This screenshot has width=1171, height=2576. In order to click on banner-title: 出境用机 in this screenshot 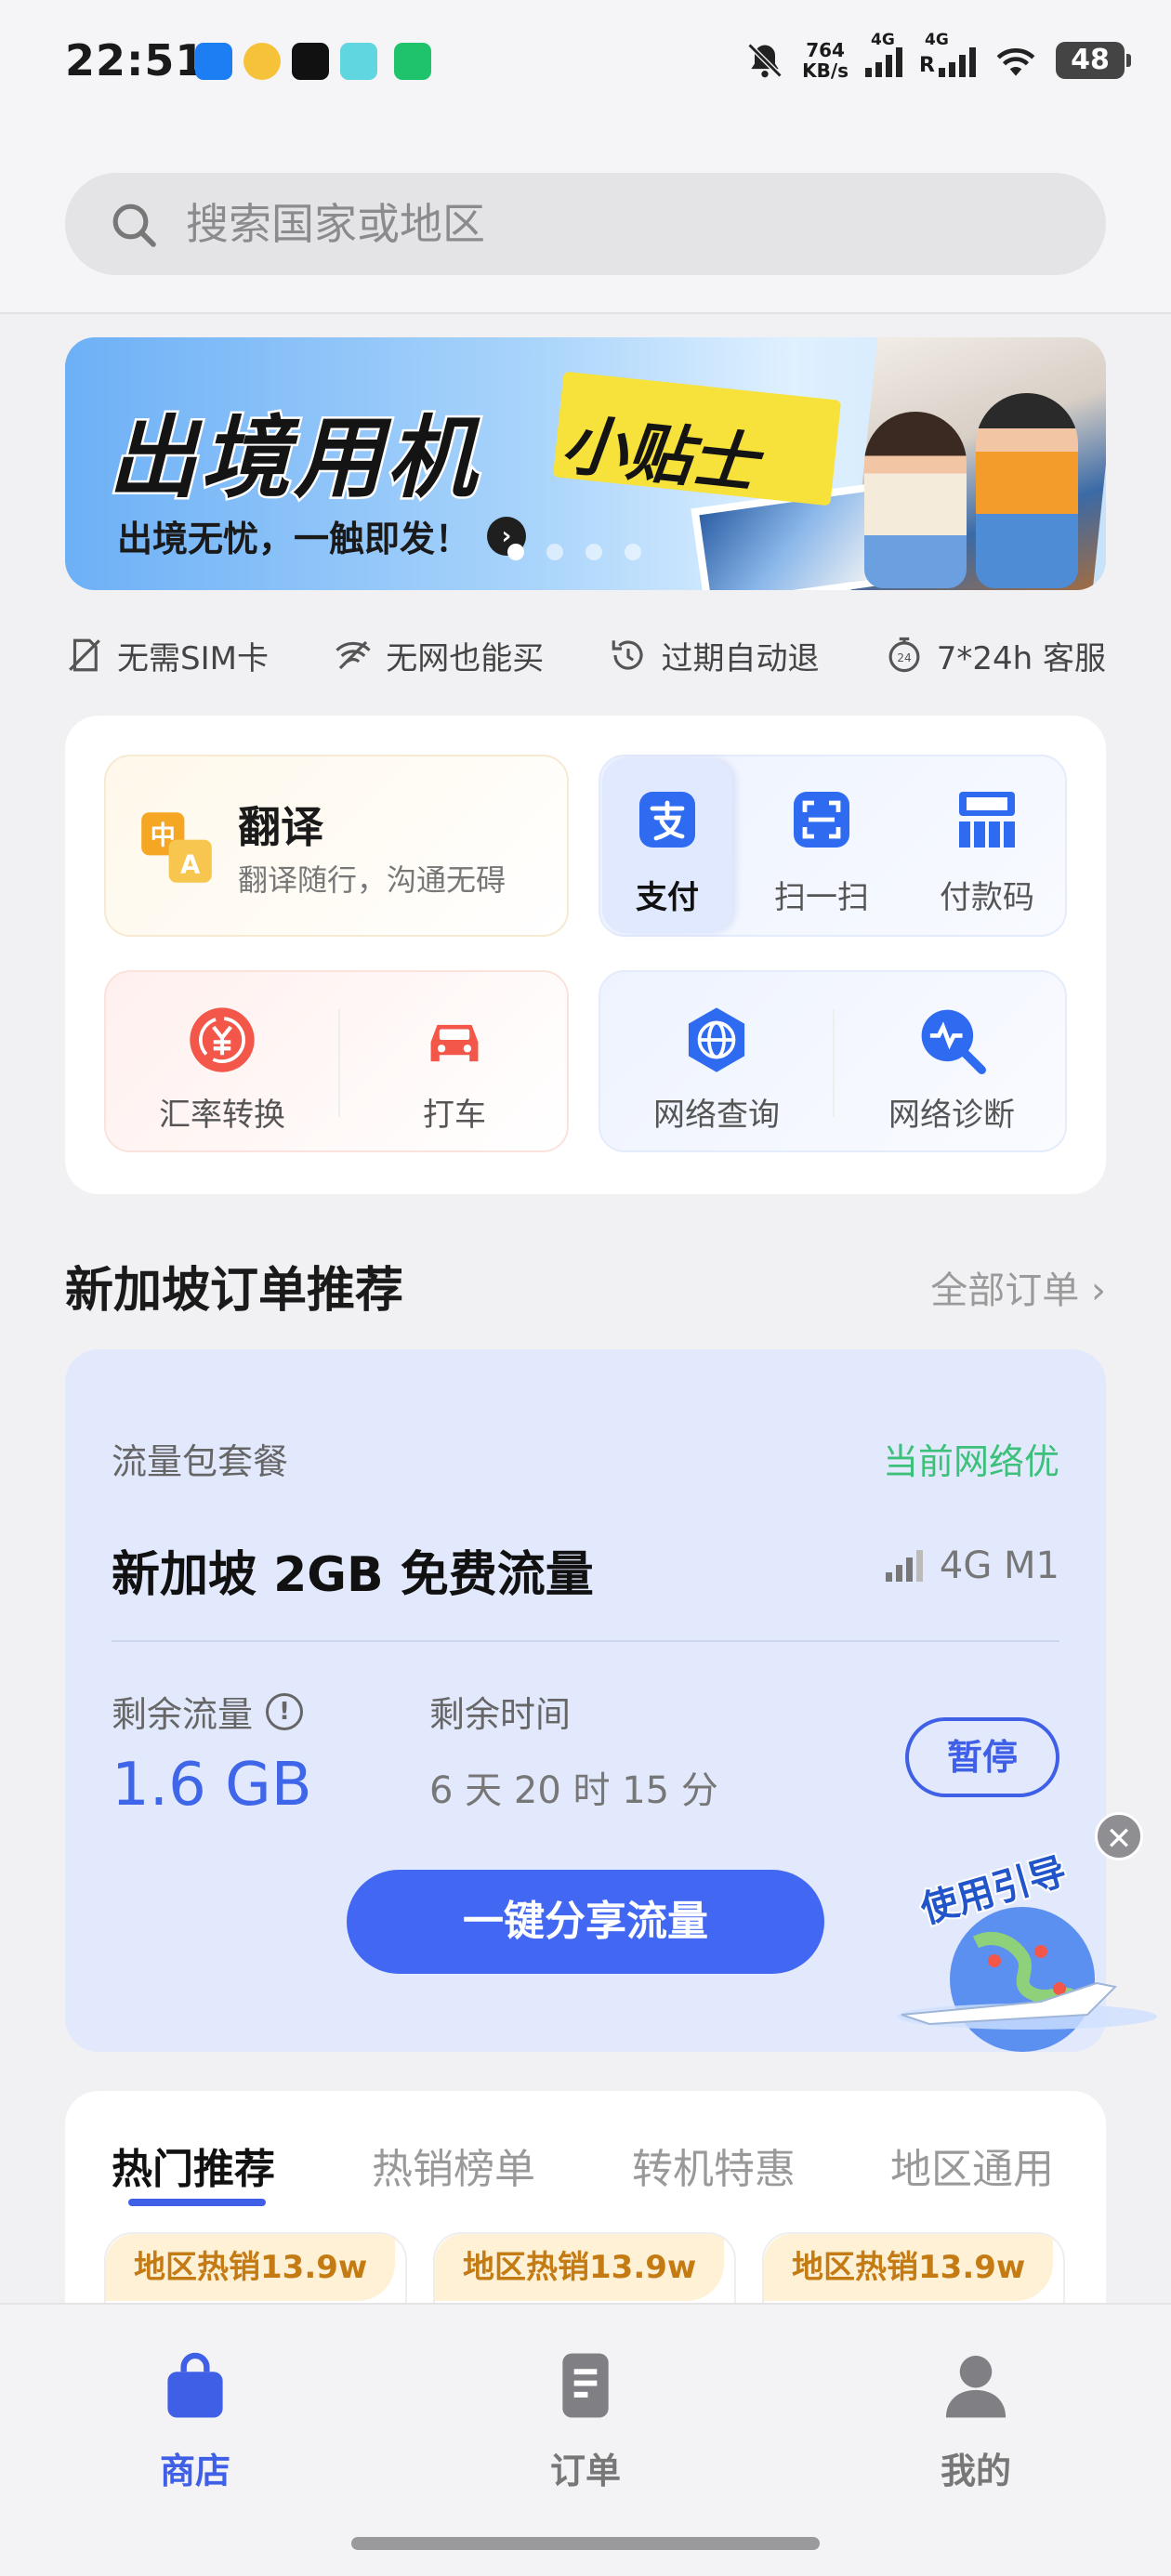, I will do `click(293, 458)`.